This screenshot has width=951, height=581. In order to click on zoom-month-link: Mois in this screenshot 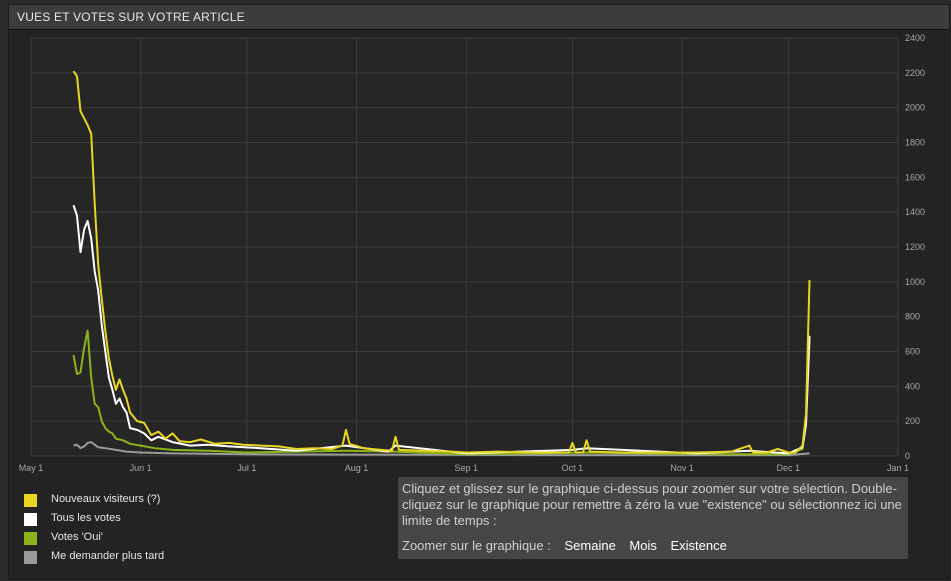, I will do `click(642, 545)`.